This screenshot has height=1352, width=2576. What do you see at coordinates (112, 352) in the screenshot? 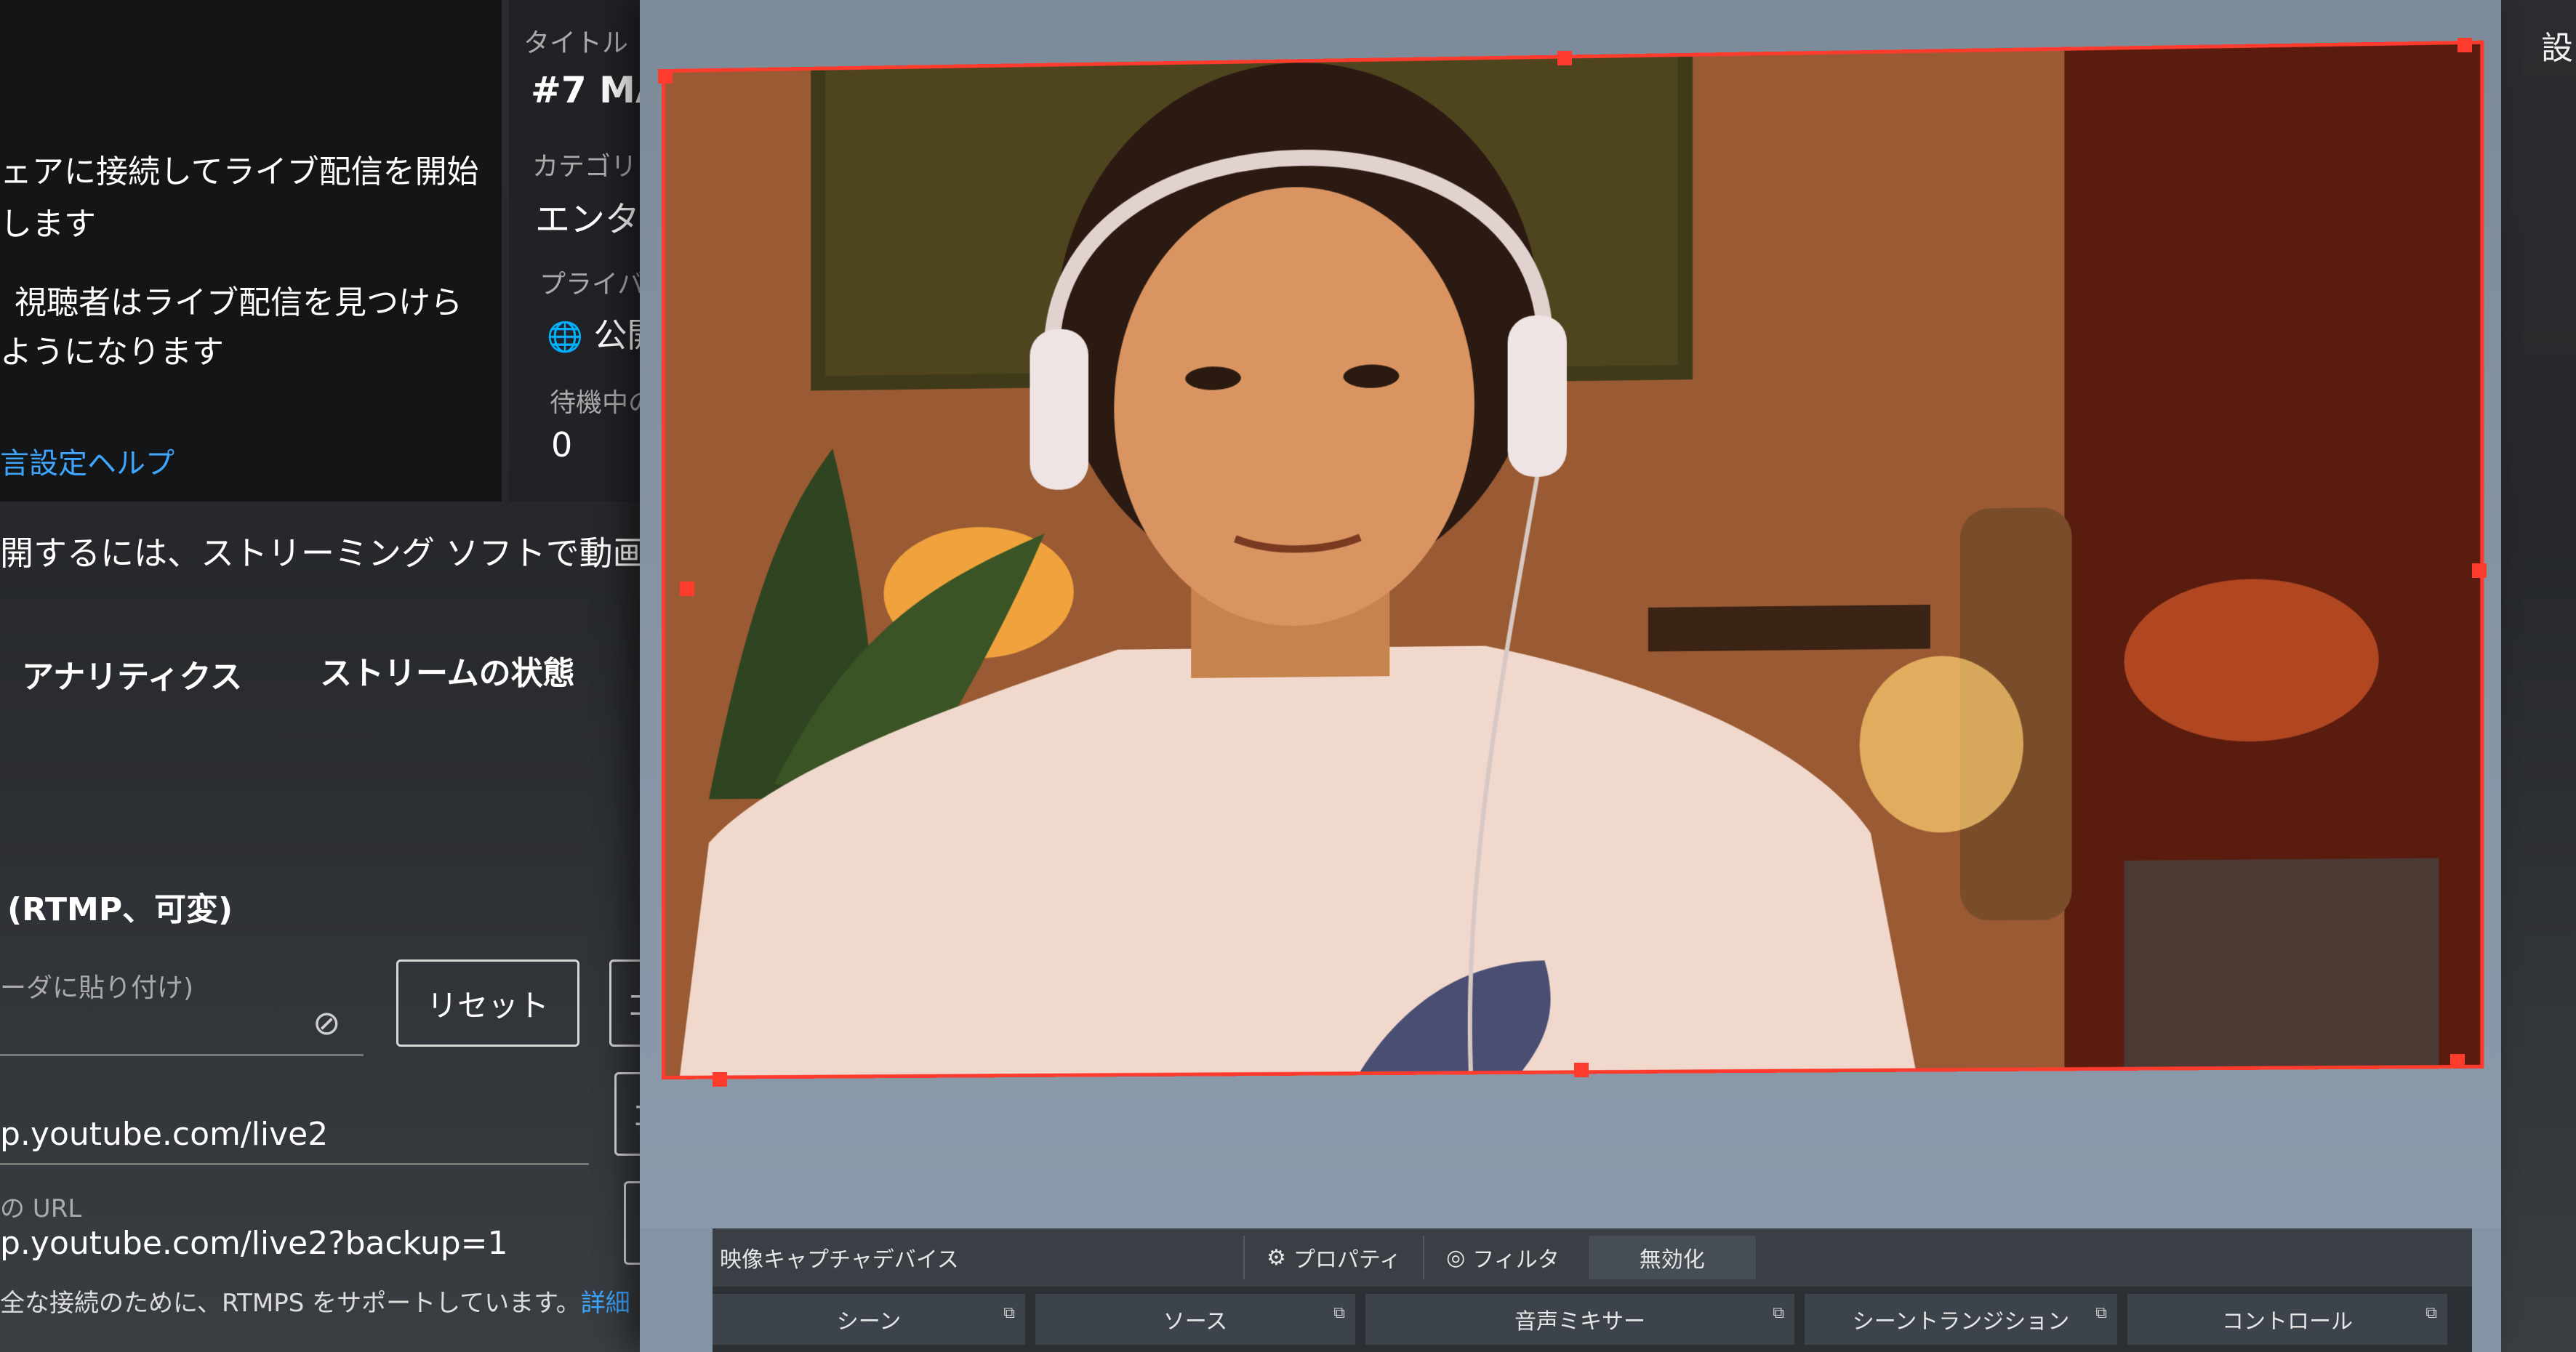
I see `setup-text-line4: ようになります` at bounding box center [112, 352].